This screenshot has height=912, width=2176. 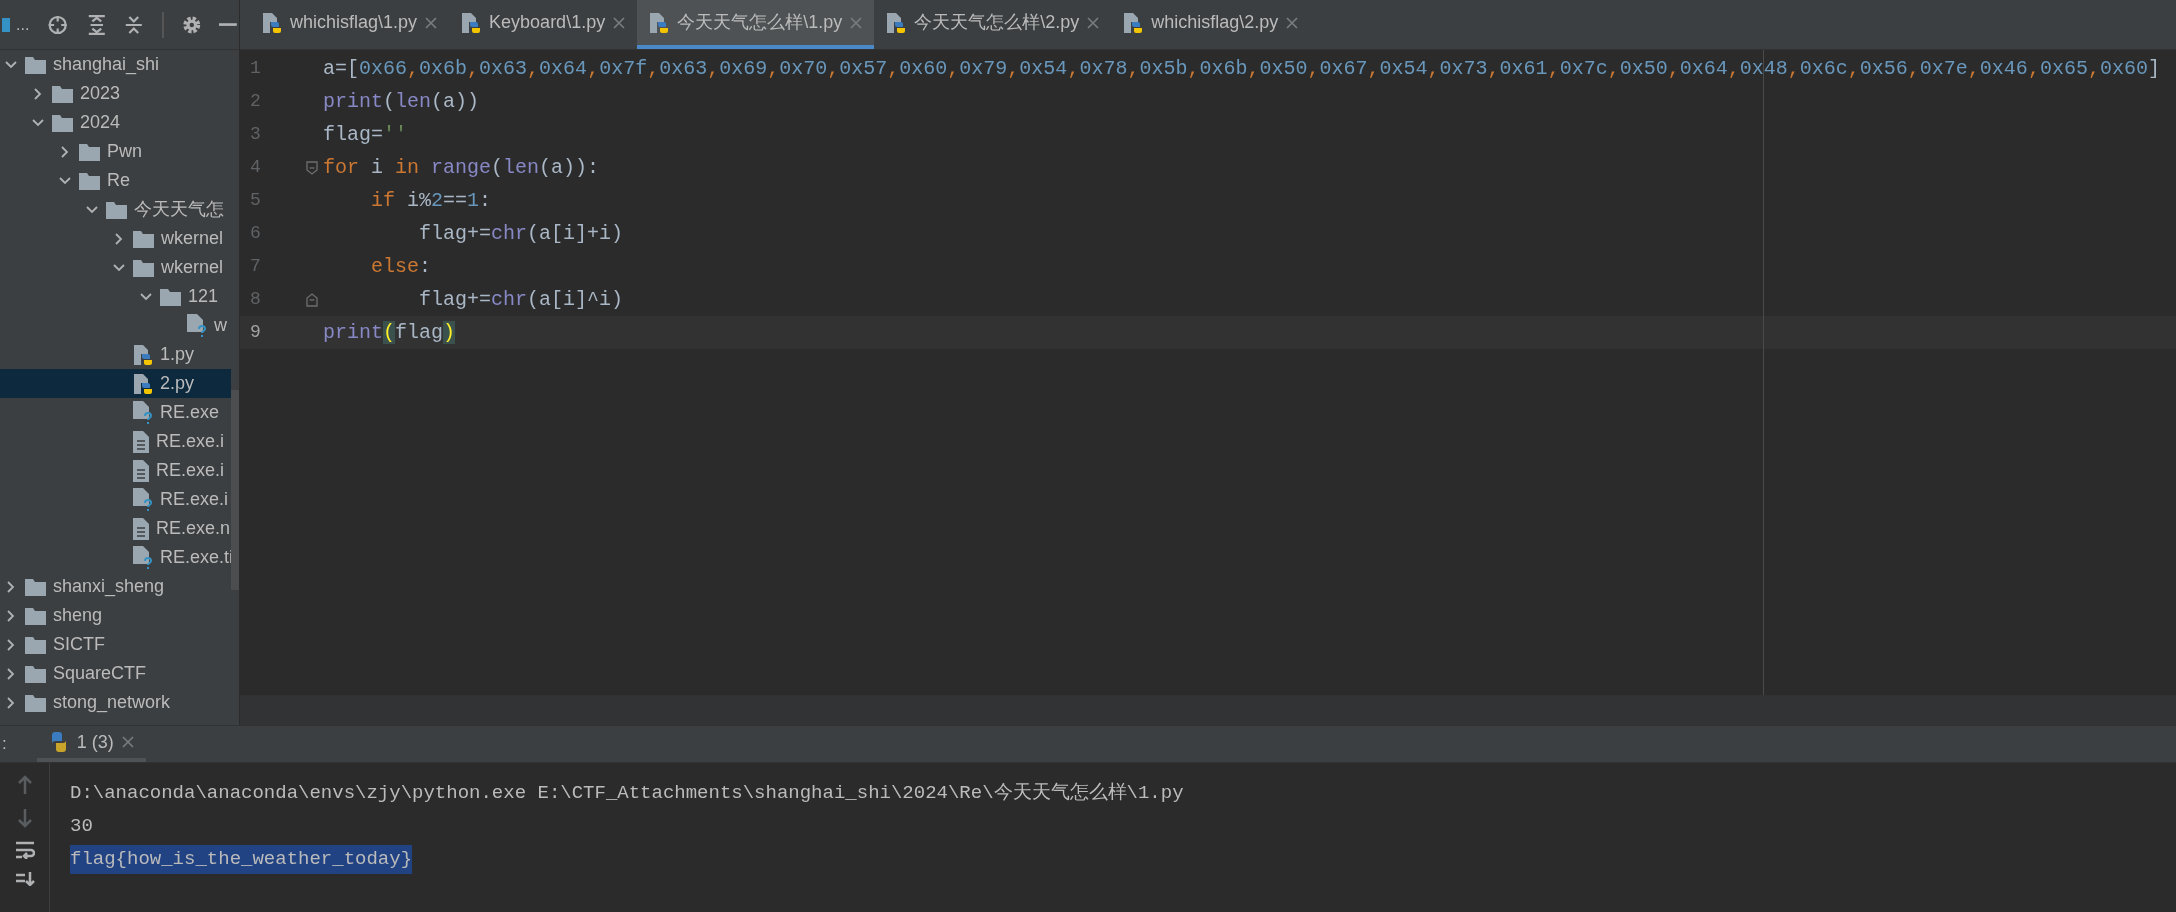 What do you see at coordinates (115, 354) in the screenshot?
I see `tree-item: 1.py` at bounding box center [115, 354].